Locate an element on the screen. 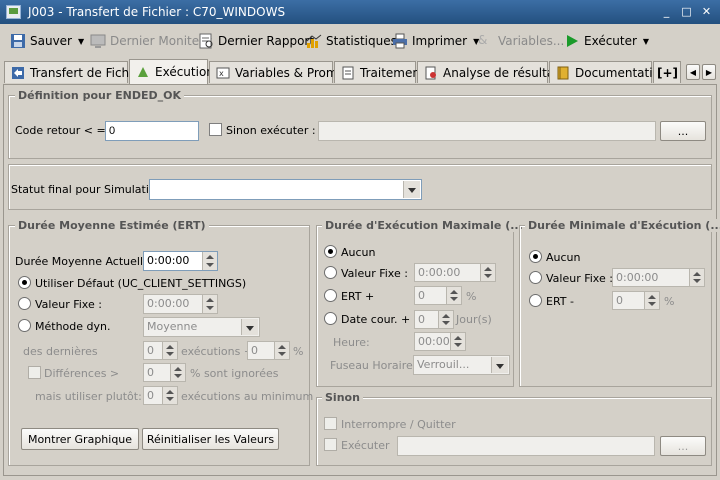 Image resolution: width=720 pixels, height=480 pixels. statistics-button: Statistiques is located at coordinates (351, 41).